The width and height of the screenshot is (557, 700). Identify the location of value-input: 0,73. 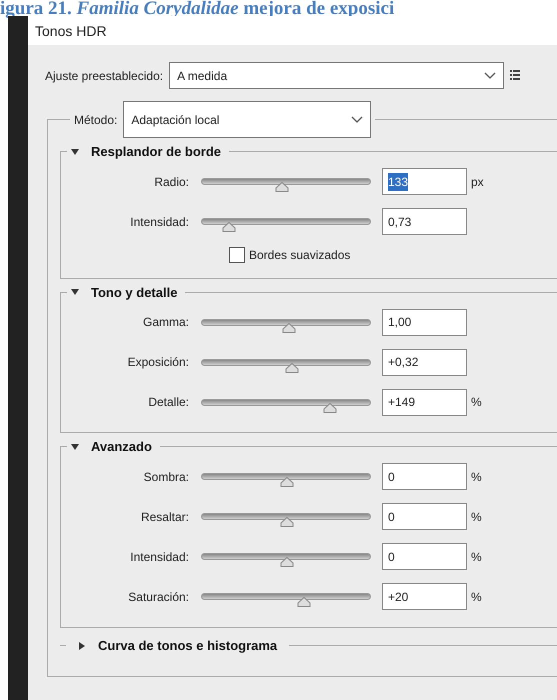
(424, 221).